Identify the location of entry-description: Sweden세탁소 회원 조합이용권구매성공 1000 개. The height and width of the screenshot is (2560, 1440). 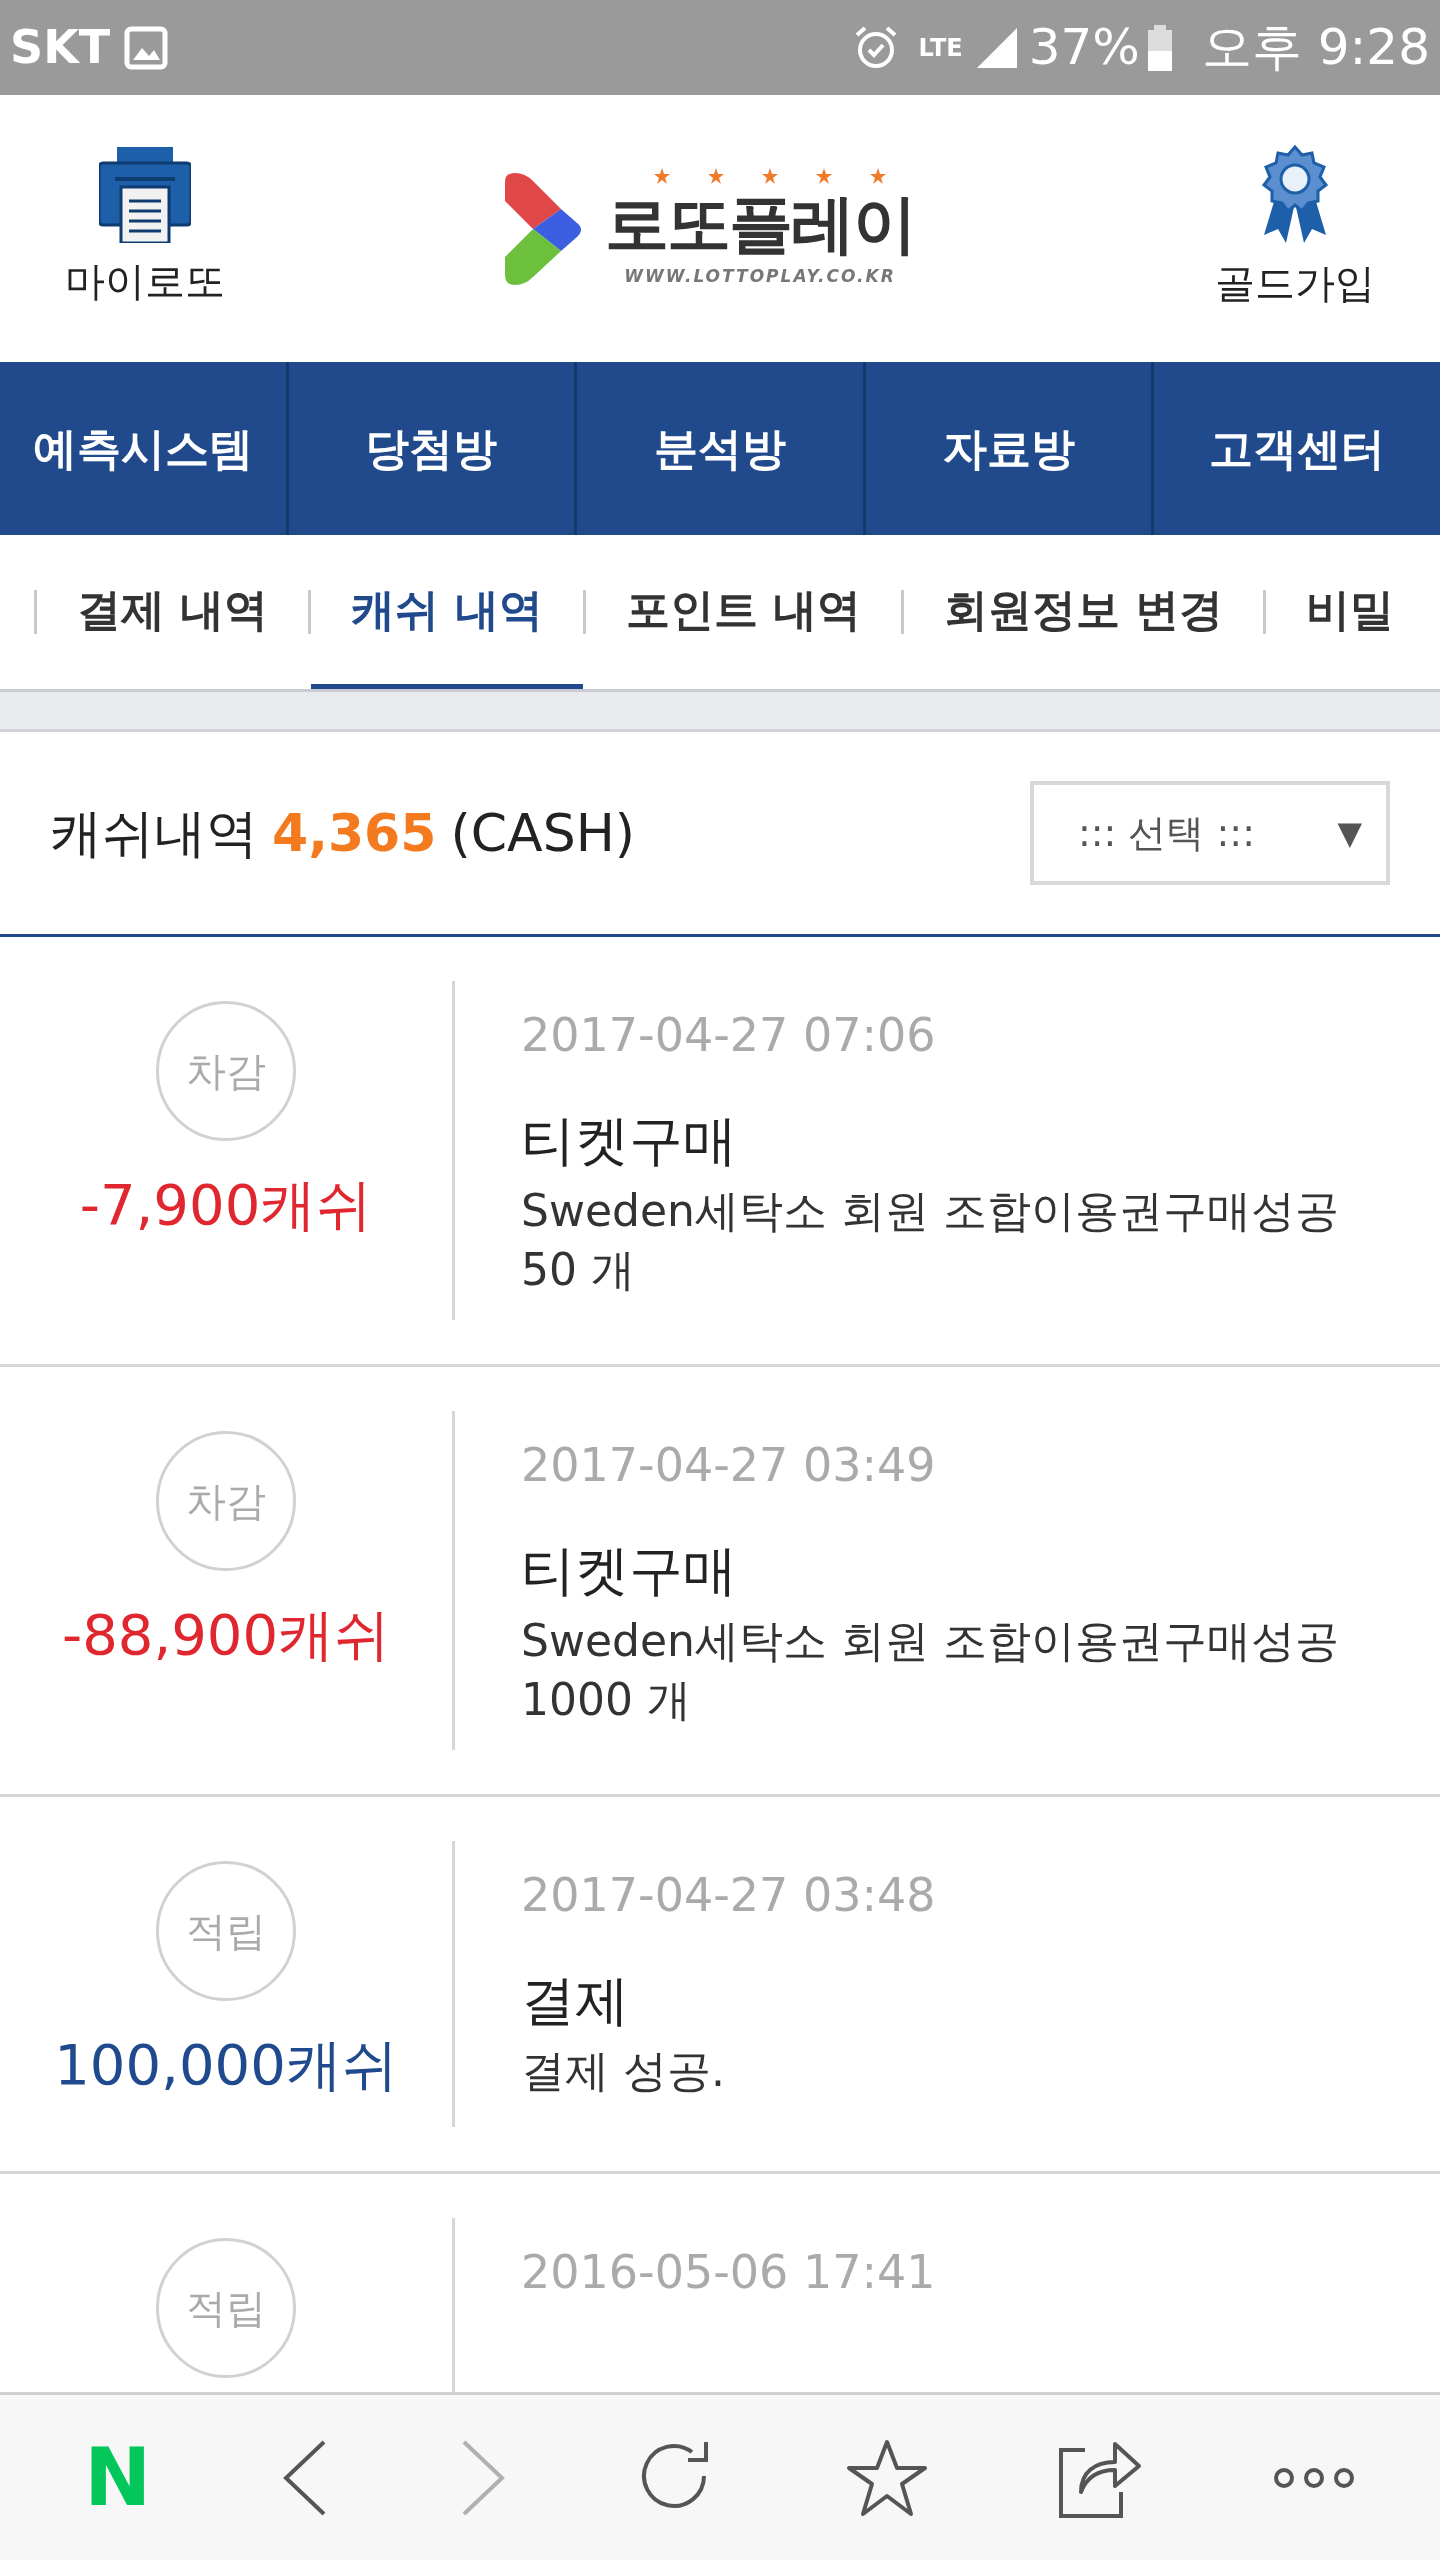
(930, 1670).